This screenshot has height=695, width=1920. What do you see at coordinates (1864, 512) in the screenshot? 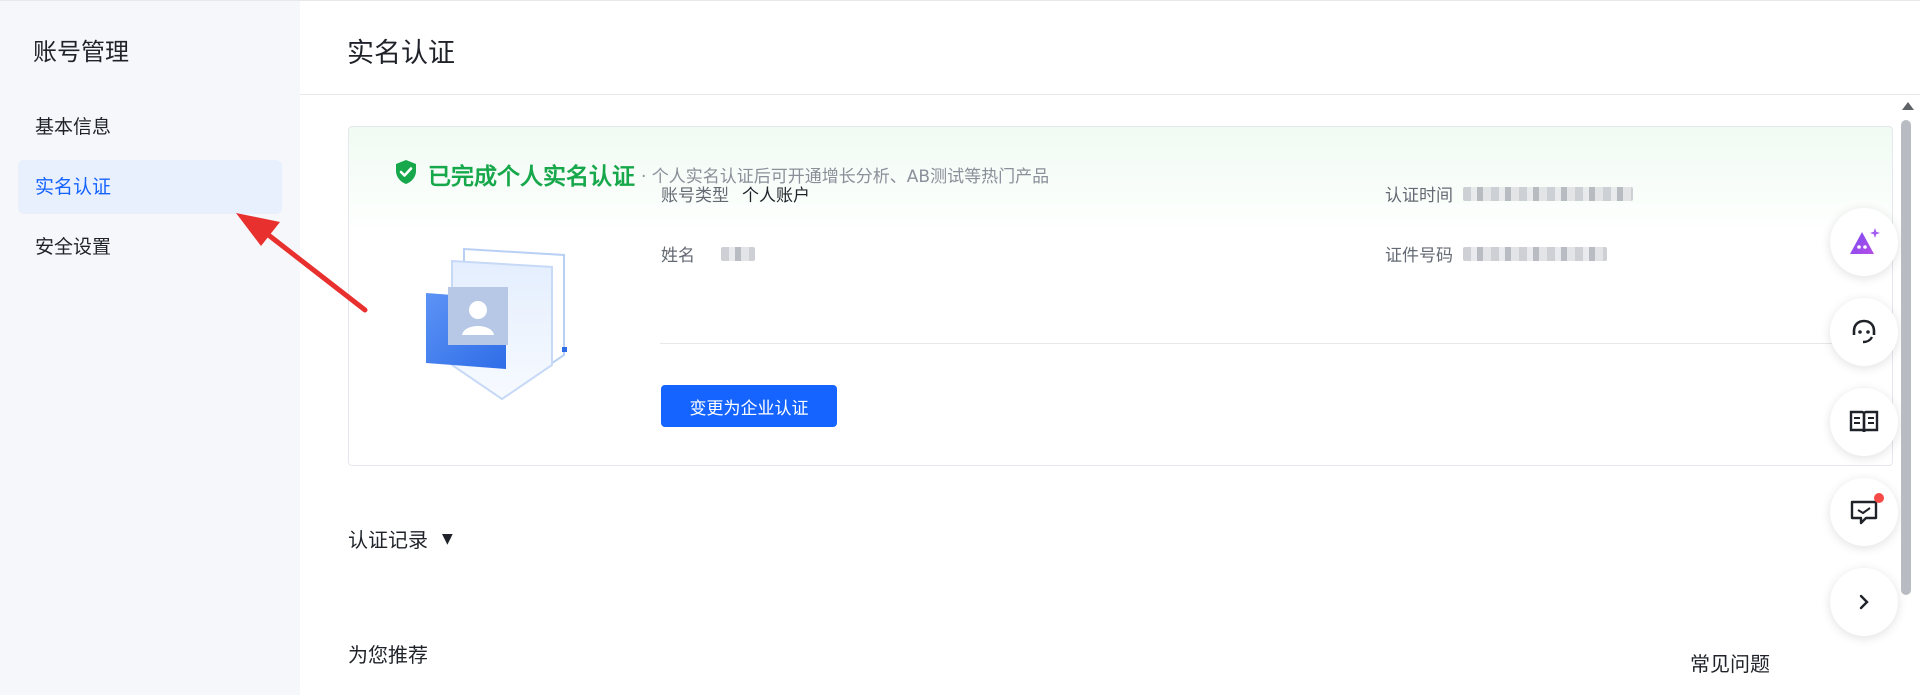
I see `feedback-message-icon` at bounding box center [1864, 512].